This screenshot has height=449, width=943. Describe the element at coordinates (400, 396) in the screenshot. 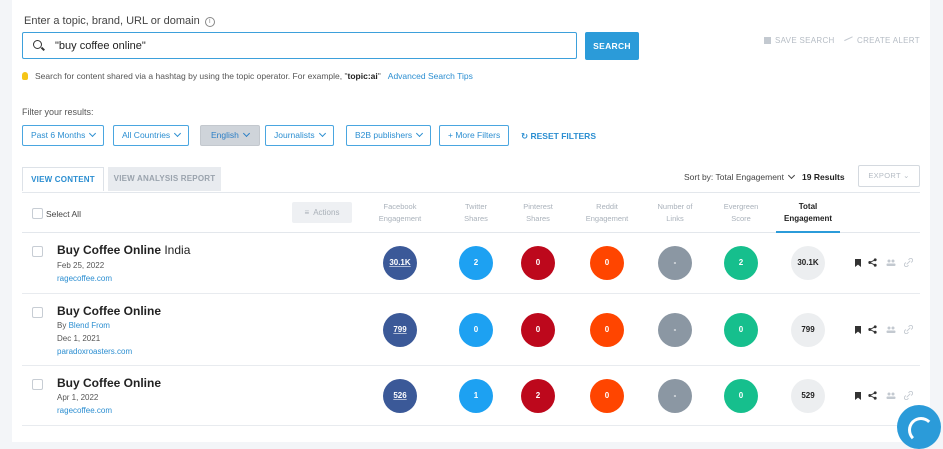

I see `facebook-engagement: 526` at that location.